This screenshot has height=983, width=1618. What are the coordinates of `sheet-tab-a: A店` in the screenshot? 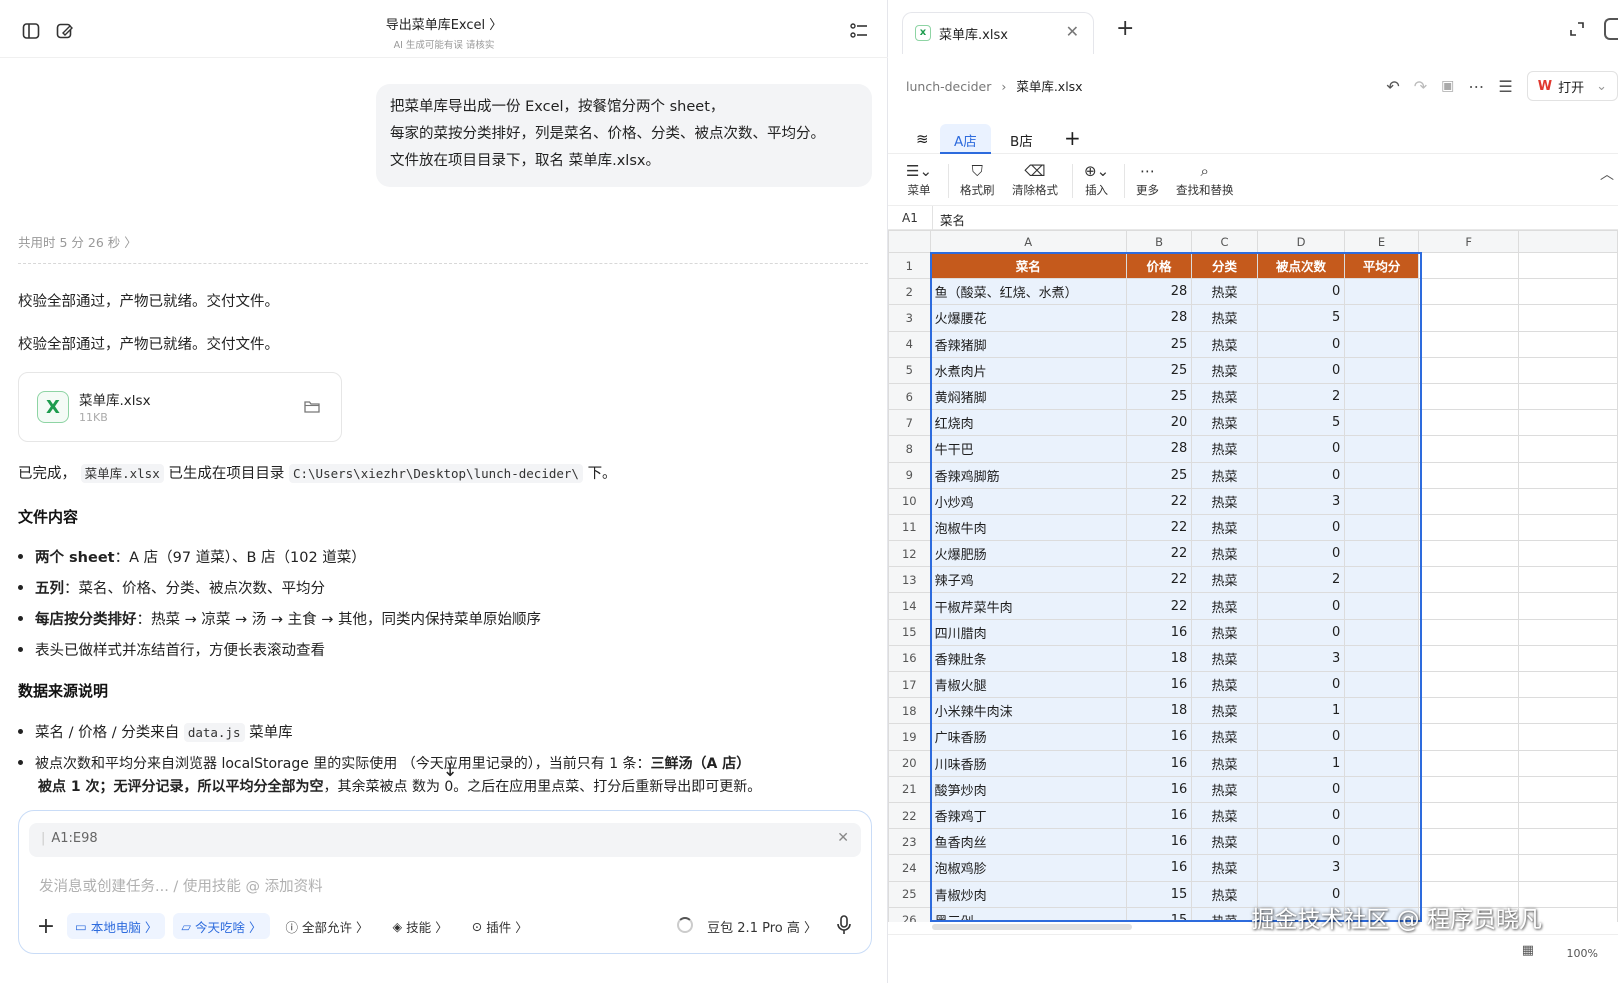 It's located at (965, 139).